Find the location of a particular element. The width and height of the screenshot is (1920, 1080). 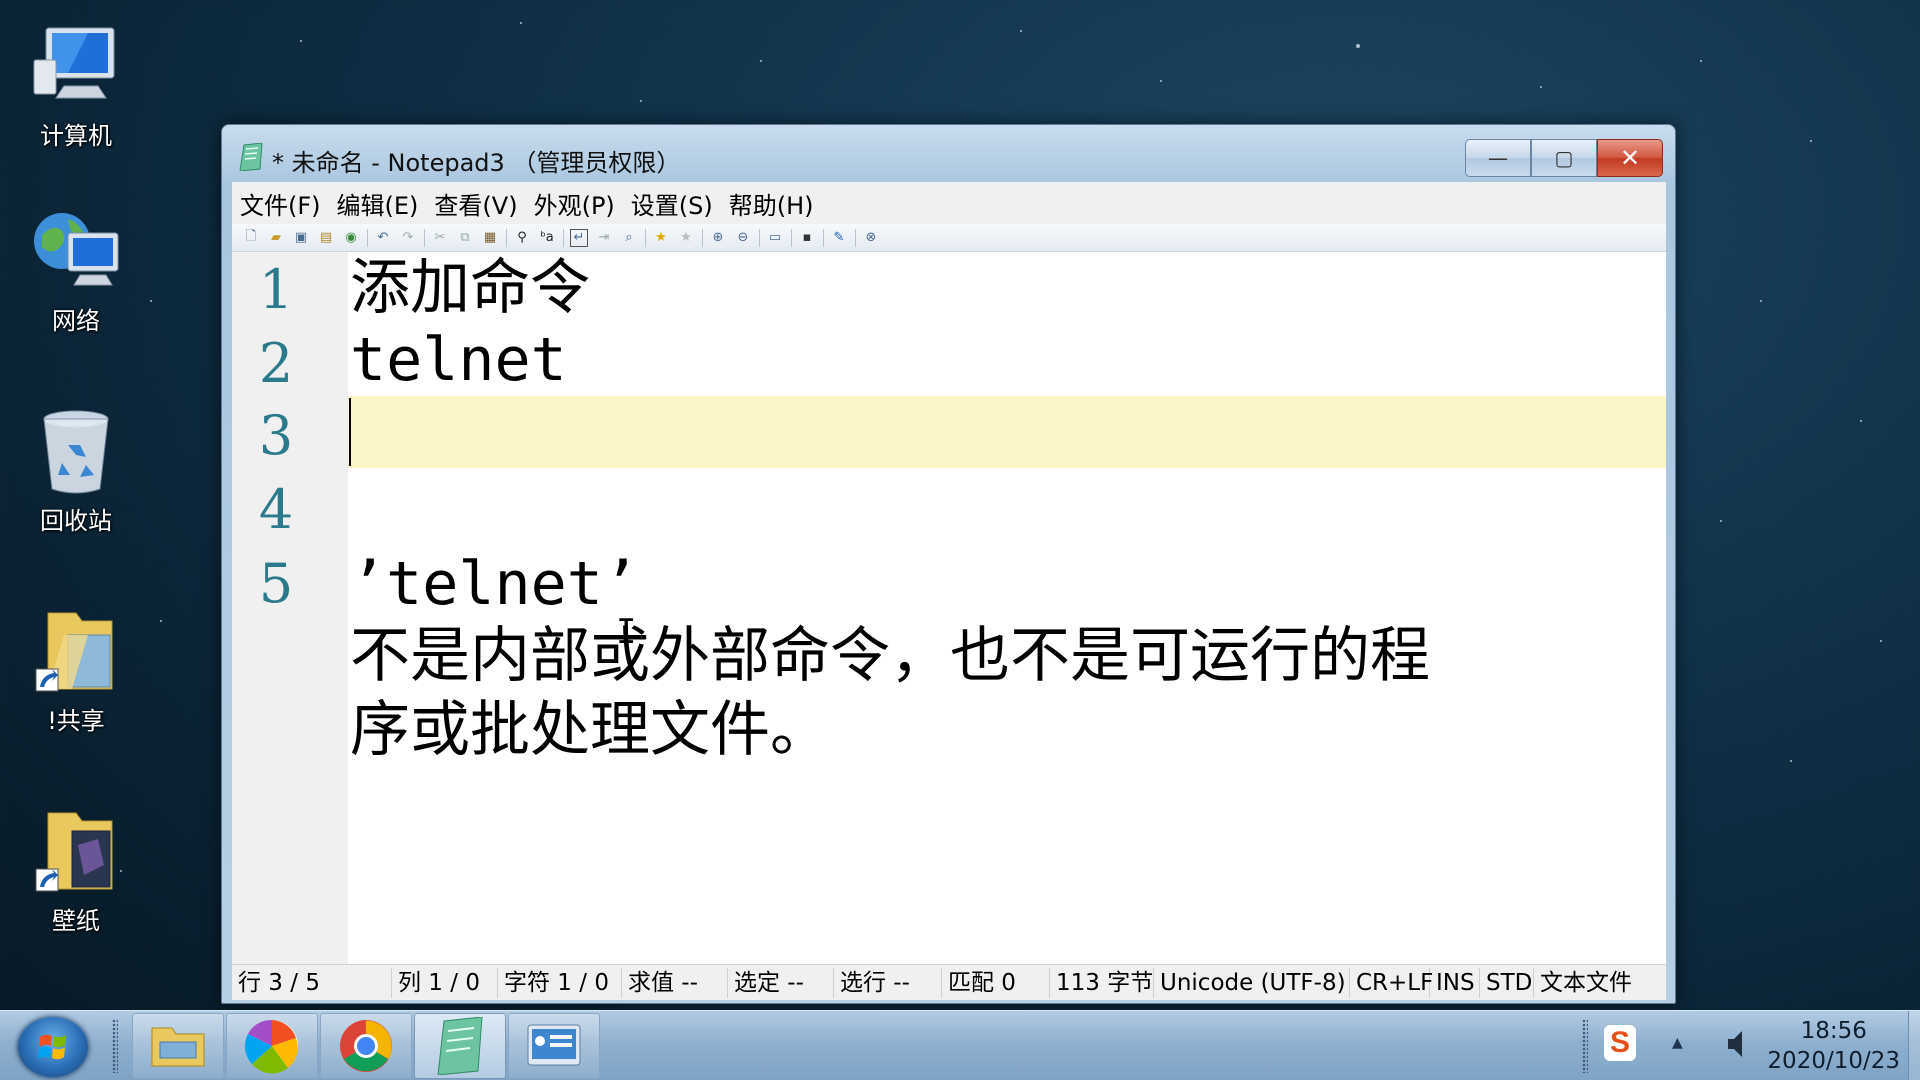

status-file-type: 文本文件 is located at coordinates (1588, 983).